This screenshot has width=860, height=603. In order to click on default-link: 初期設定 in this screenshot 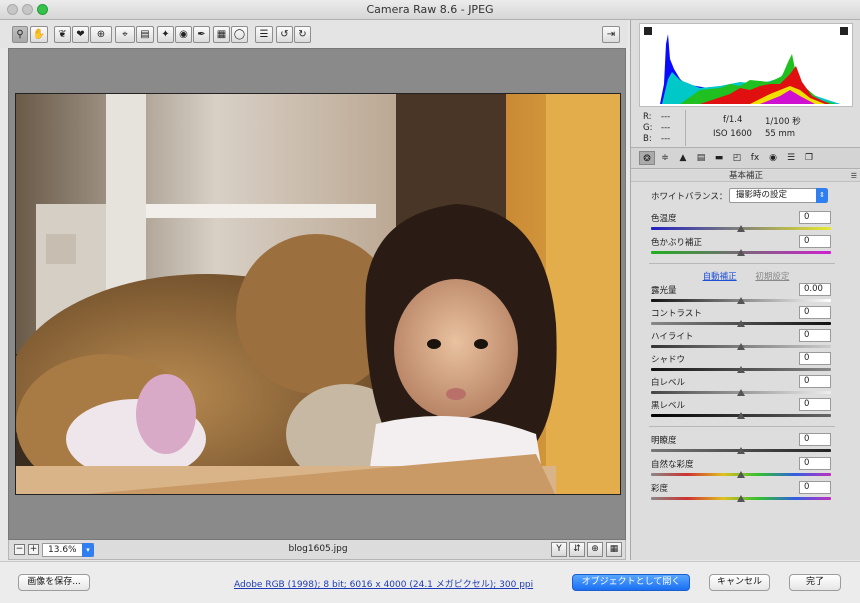, I will do `click(772, 277)`.